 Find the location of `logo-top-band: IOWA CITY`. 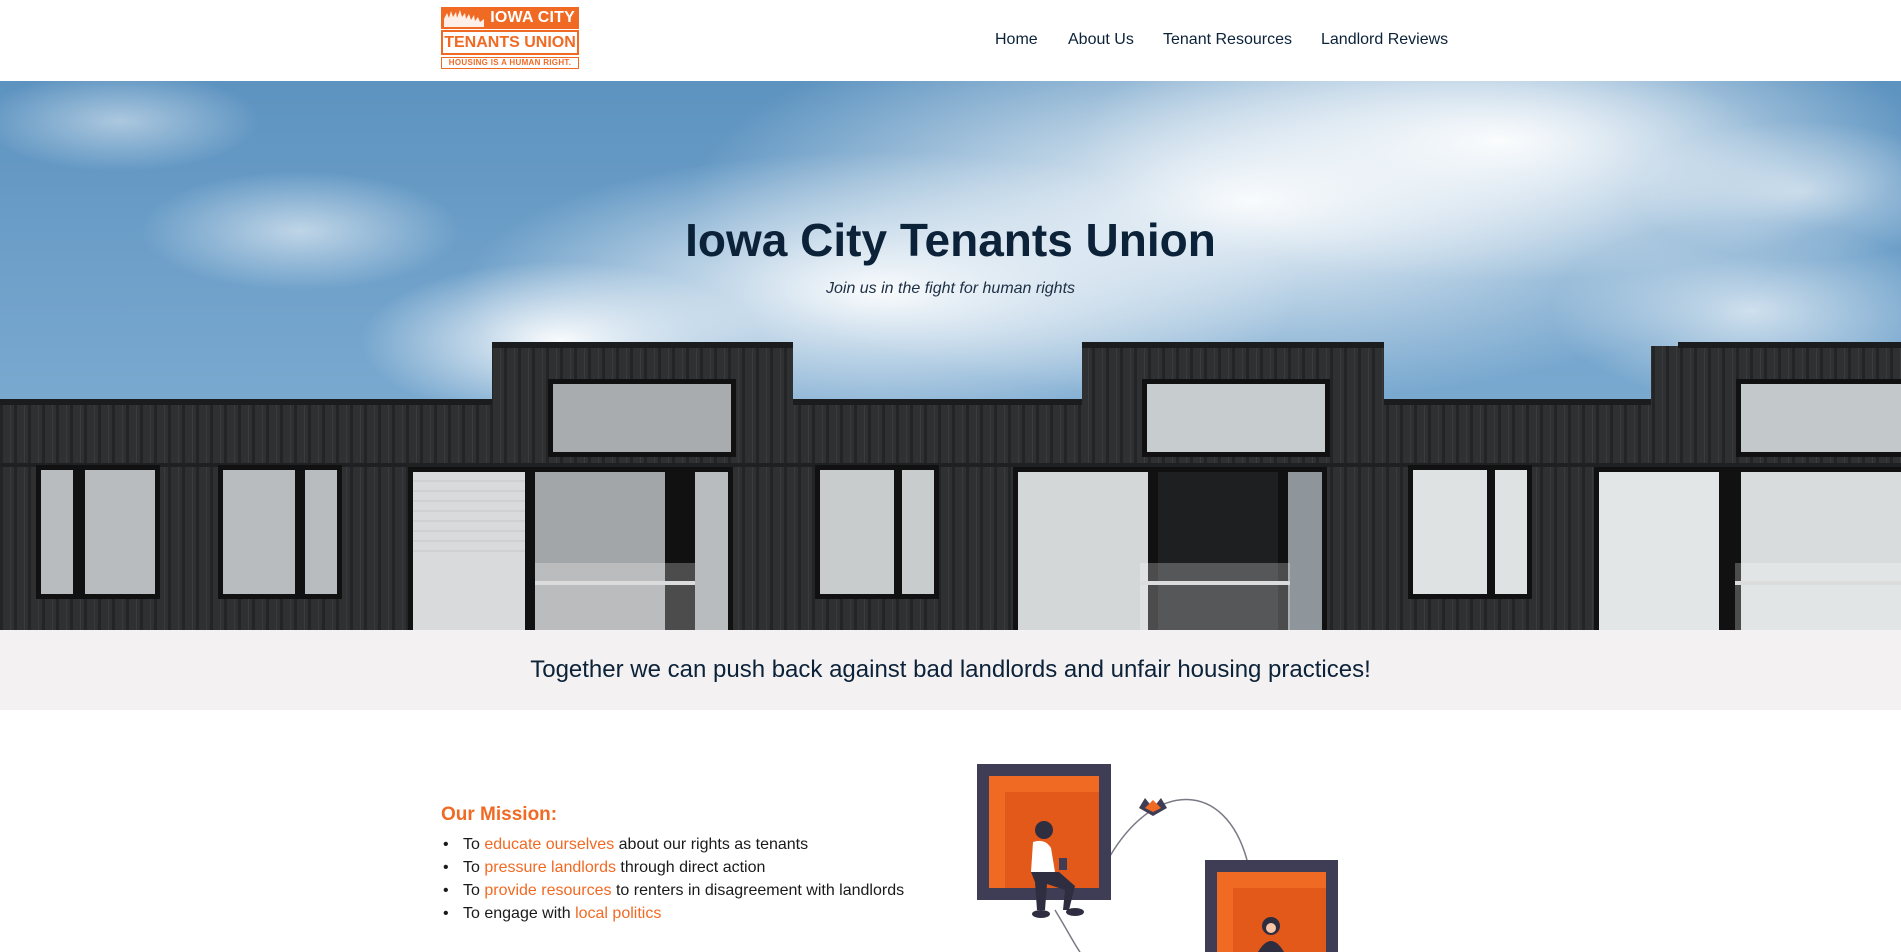

logo-top-band: IOWA CITY is located at coordinates (510, 18).